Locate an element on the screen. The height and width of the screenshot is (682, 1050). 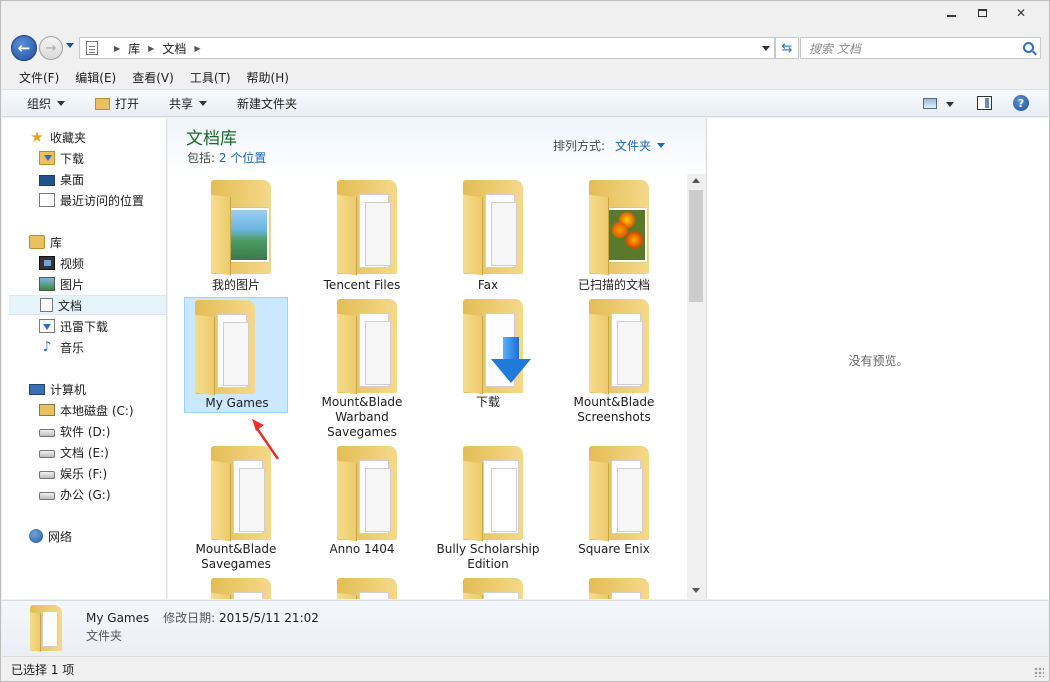
folder-icon is located at coordinates (619, 588).